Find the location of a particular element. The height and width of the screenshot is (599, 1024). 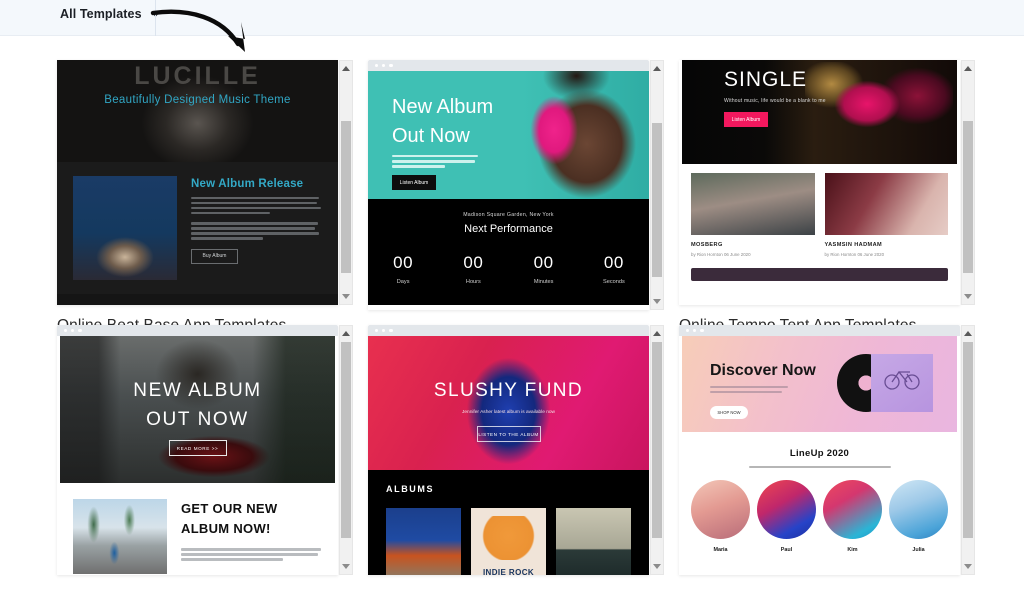

article-title: MOSBERG is located at coordinates (707, 245).